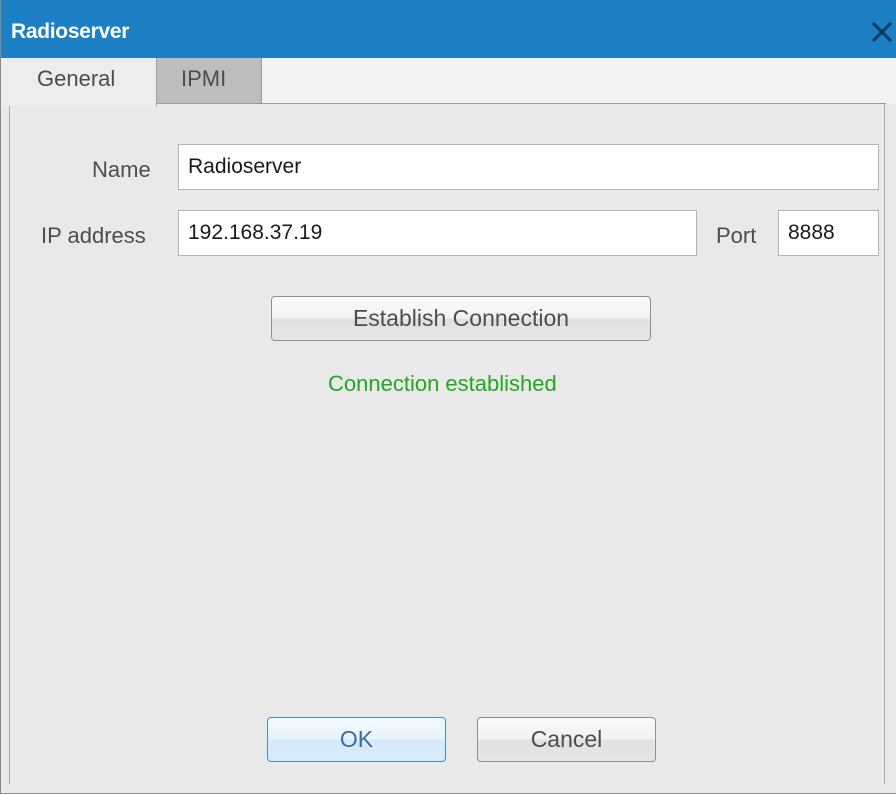 The width and height of the screenshot is (896, 794). I want to click on cancel-button: Cancel, so click(566, 739).